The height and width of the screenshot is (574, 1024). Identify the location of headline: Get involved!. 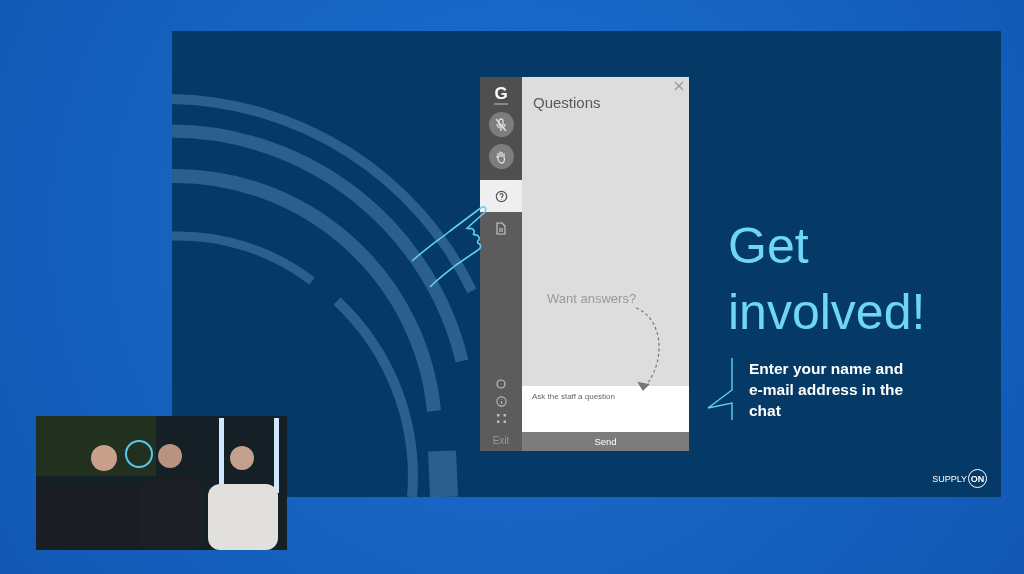
(827, 279).